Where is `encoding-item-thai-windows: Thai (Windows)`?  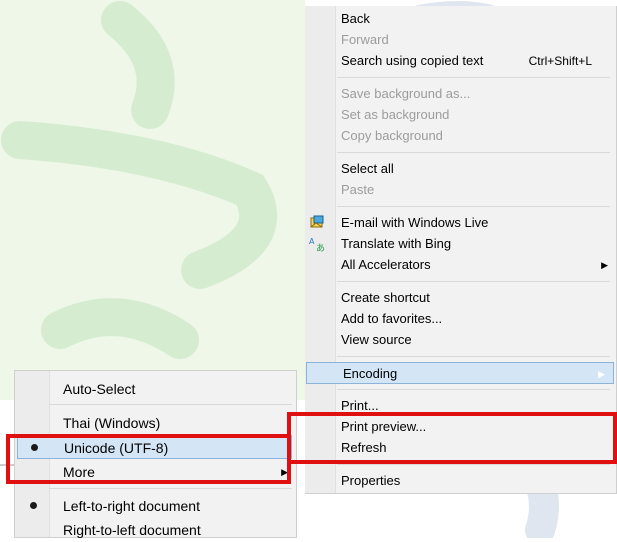
encoding-item-thai-windows: Thai (Windows) is located at coordinates (155, 423).